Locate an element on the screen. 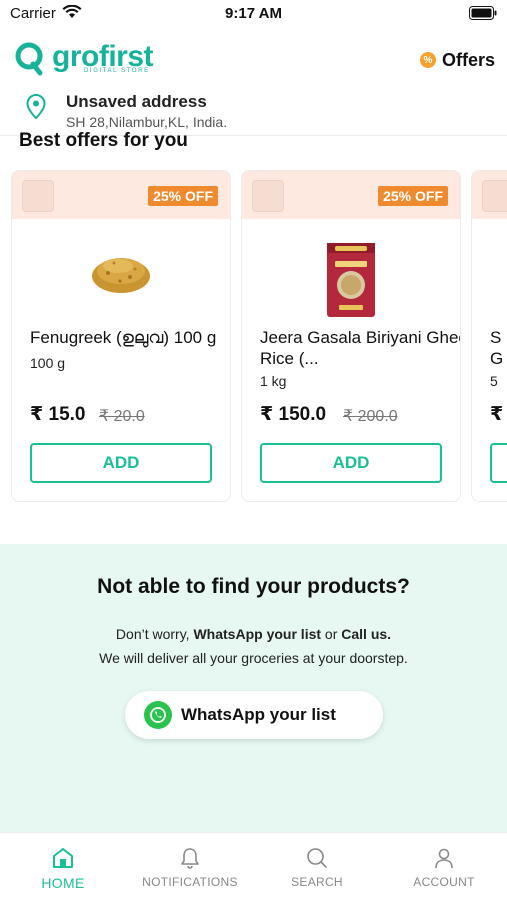 This screenshot has height=900, width=507. logo-pin-icon is located at coordinates (29, 59).